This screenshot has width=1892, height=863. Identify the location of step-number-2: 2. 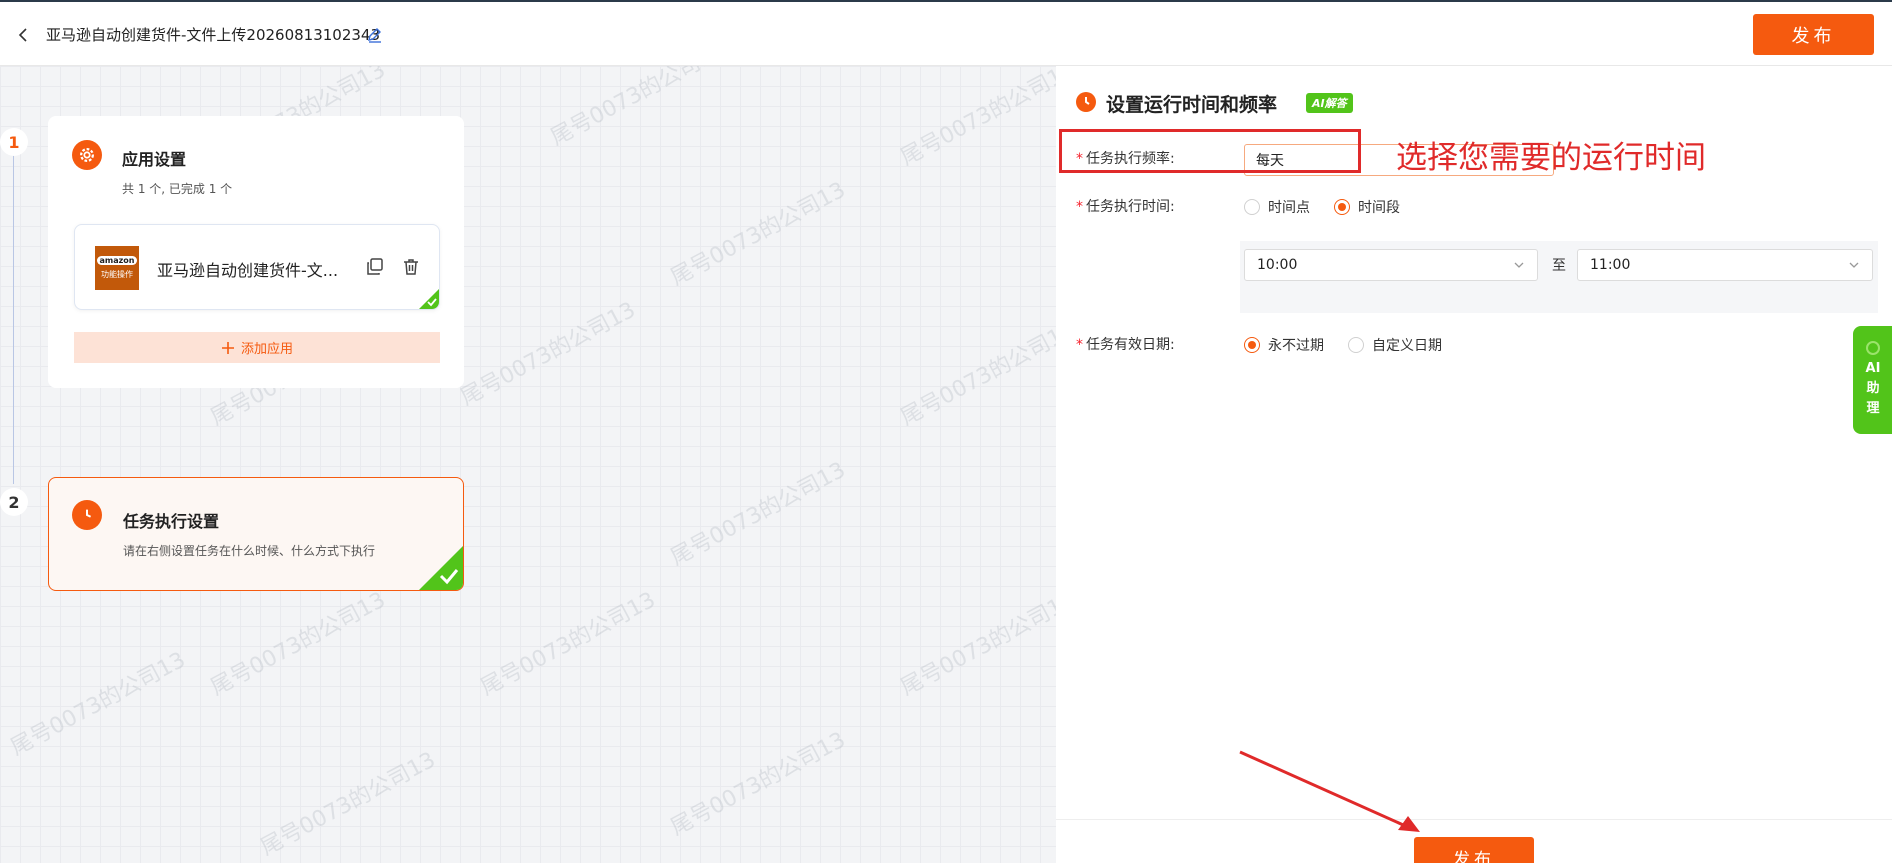
(14, 502).